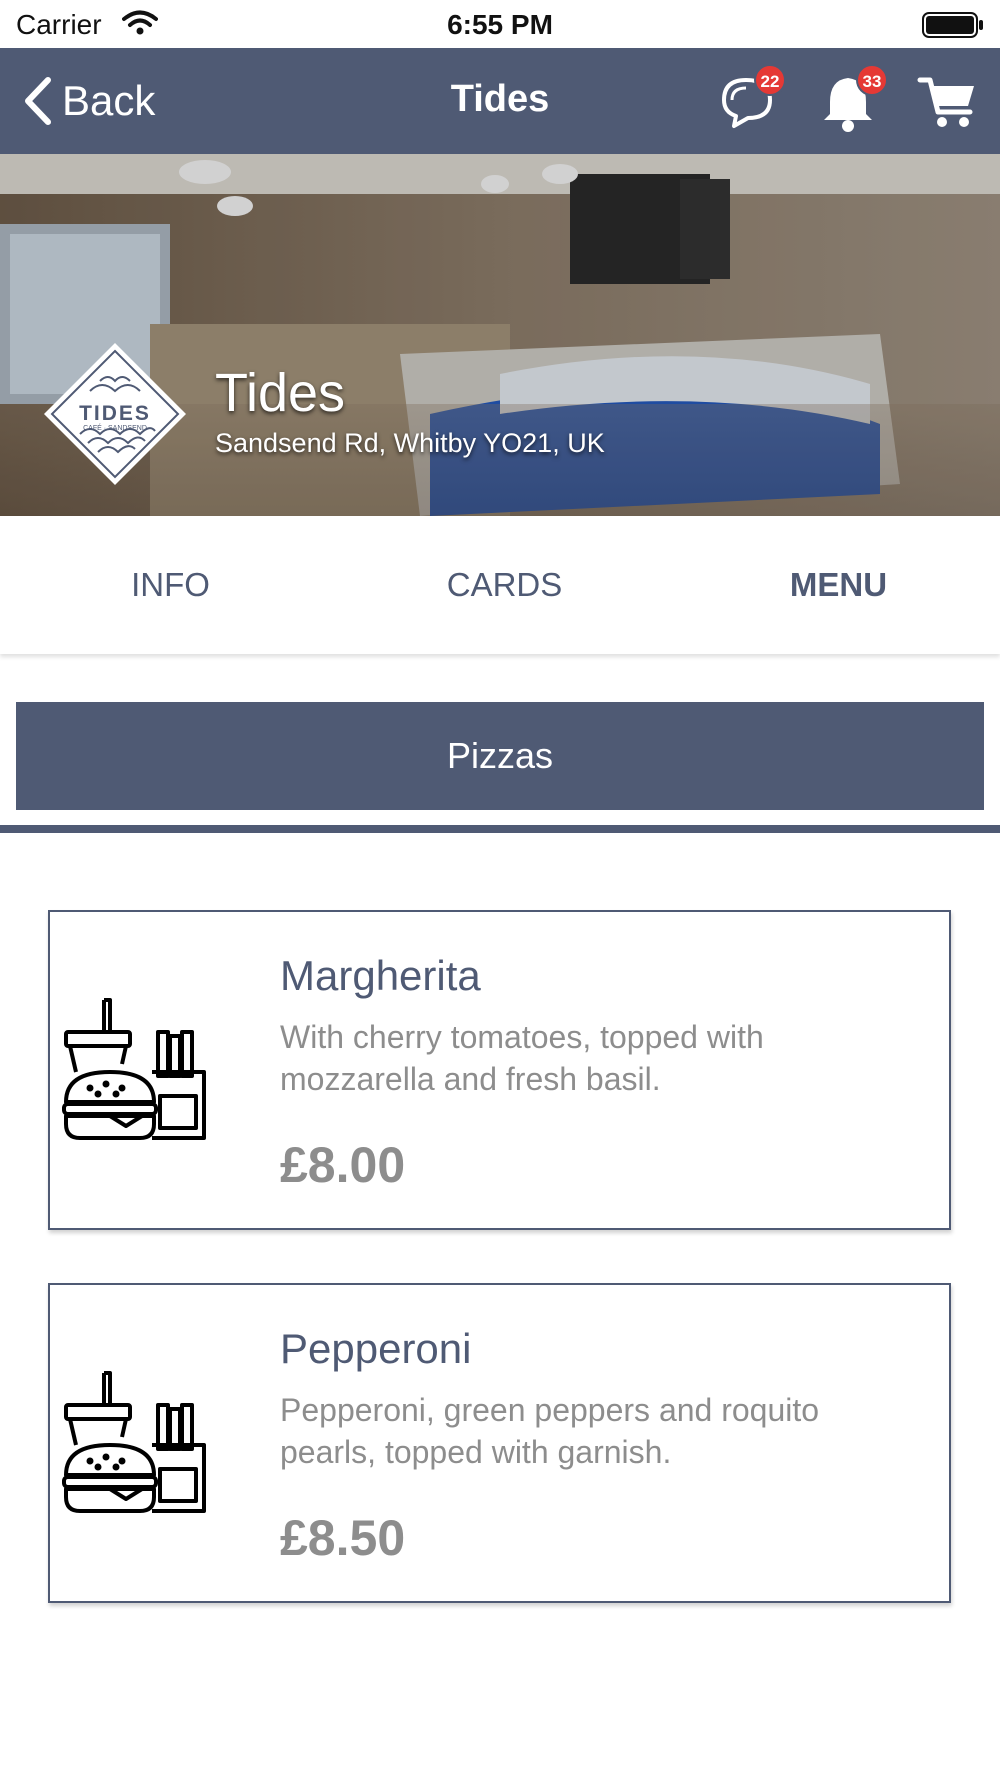 Image resolution: width=1000 pixels, height=1778 pixels. I want to click on status-time: 6:55 PM, so click(500, 24).